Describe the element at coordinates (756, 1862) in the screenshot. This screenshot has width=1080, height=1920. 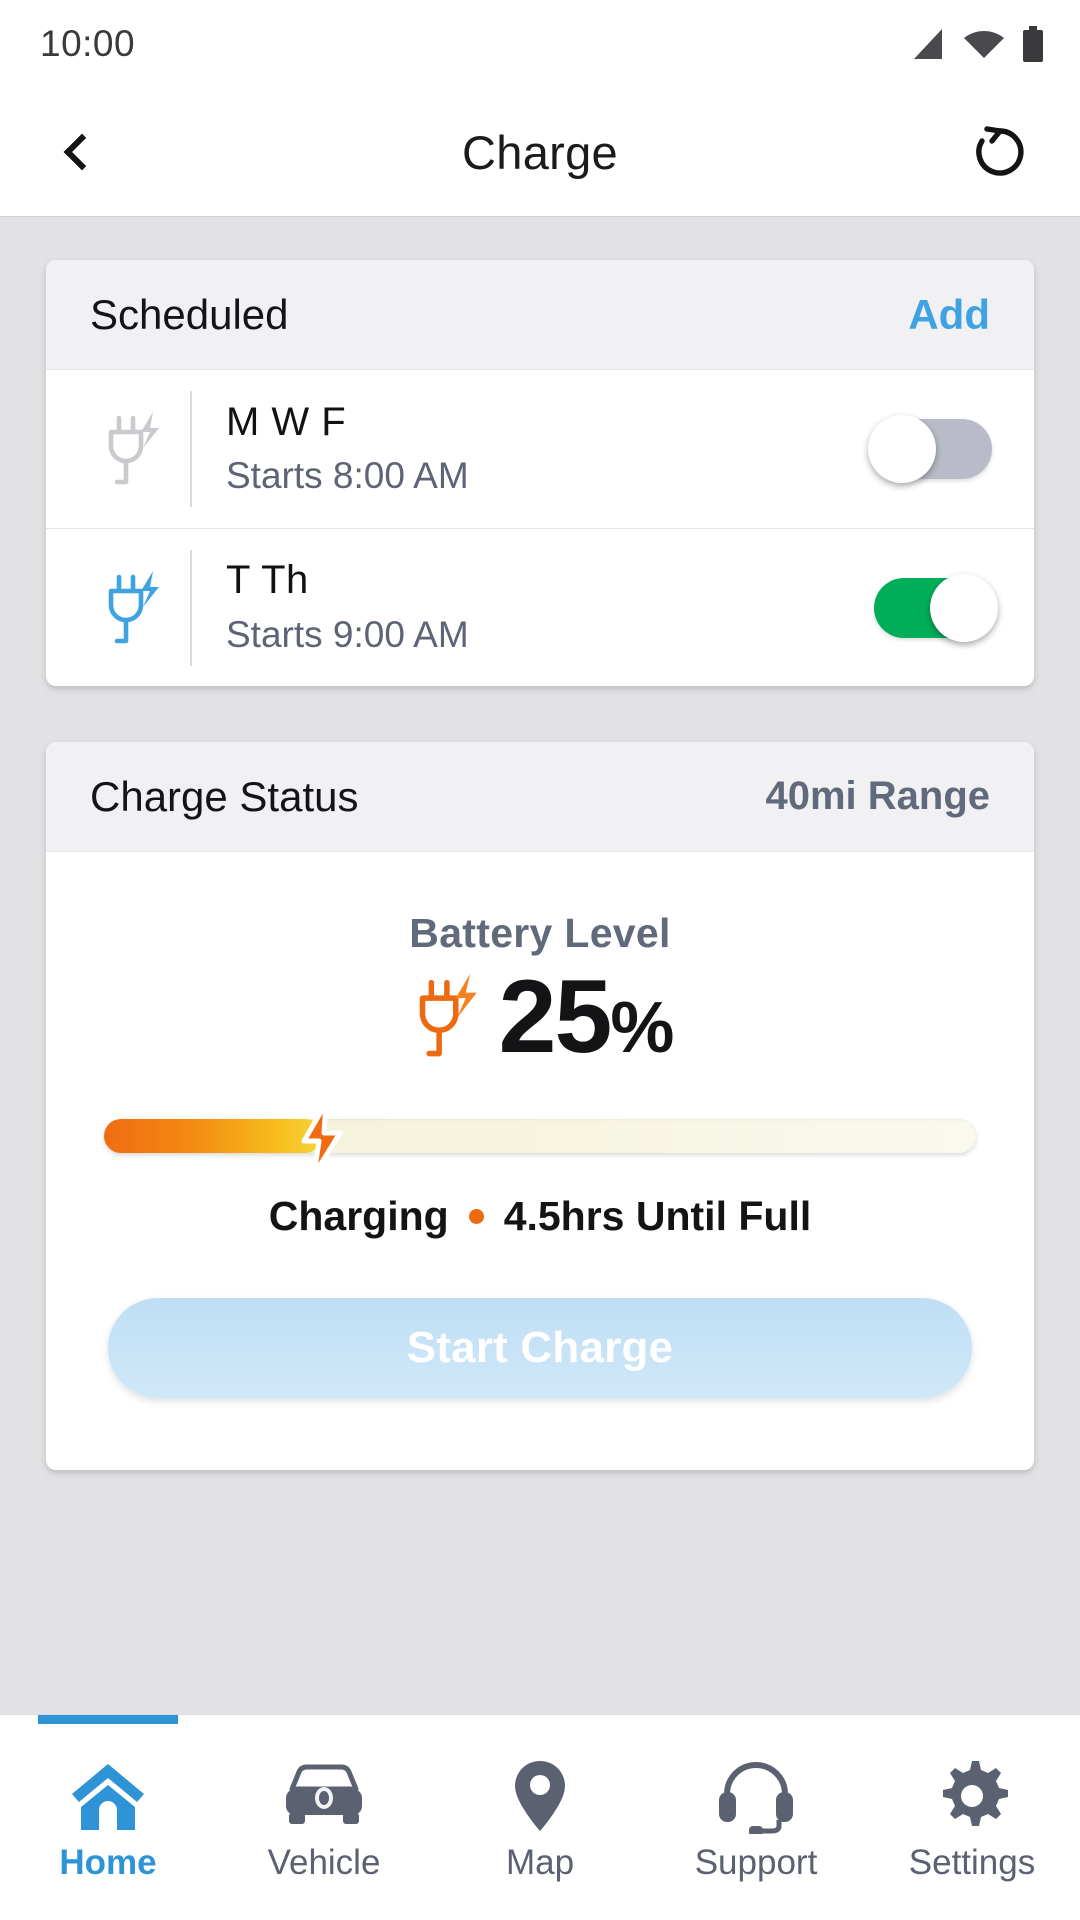
I see `nav-label-support: Support` at that location.